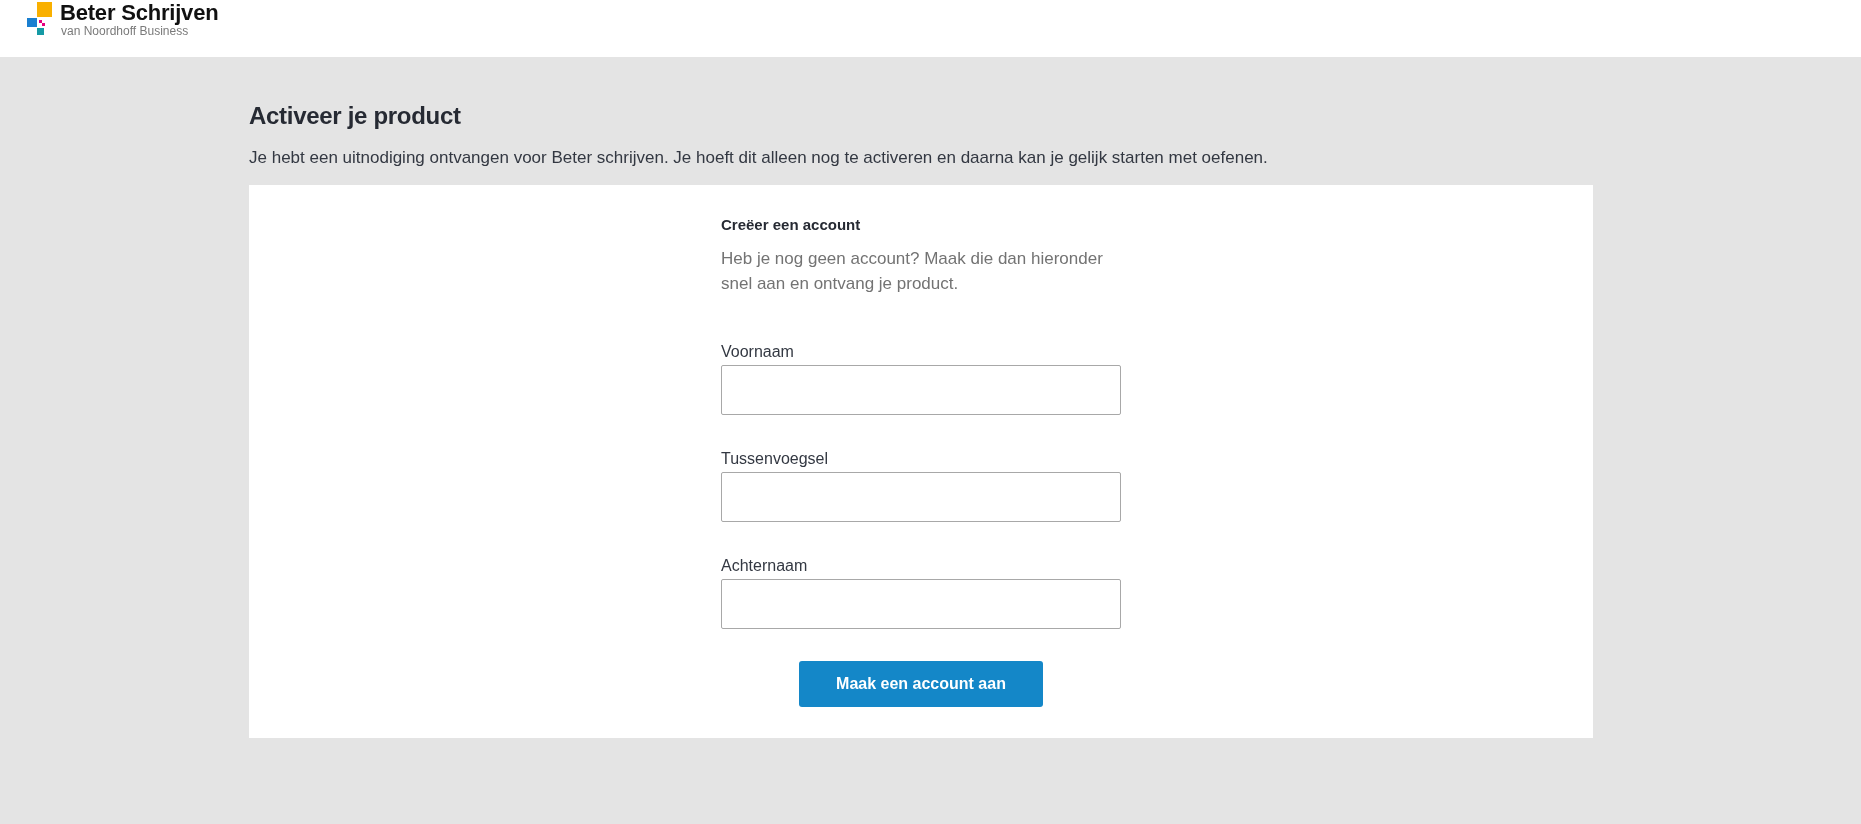 The image size is (1861, 824). I want to click on form-title: Creëer een account, so click(791, 225).